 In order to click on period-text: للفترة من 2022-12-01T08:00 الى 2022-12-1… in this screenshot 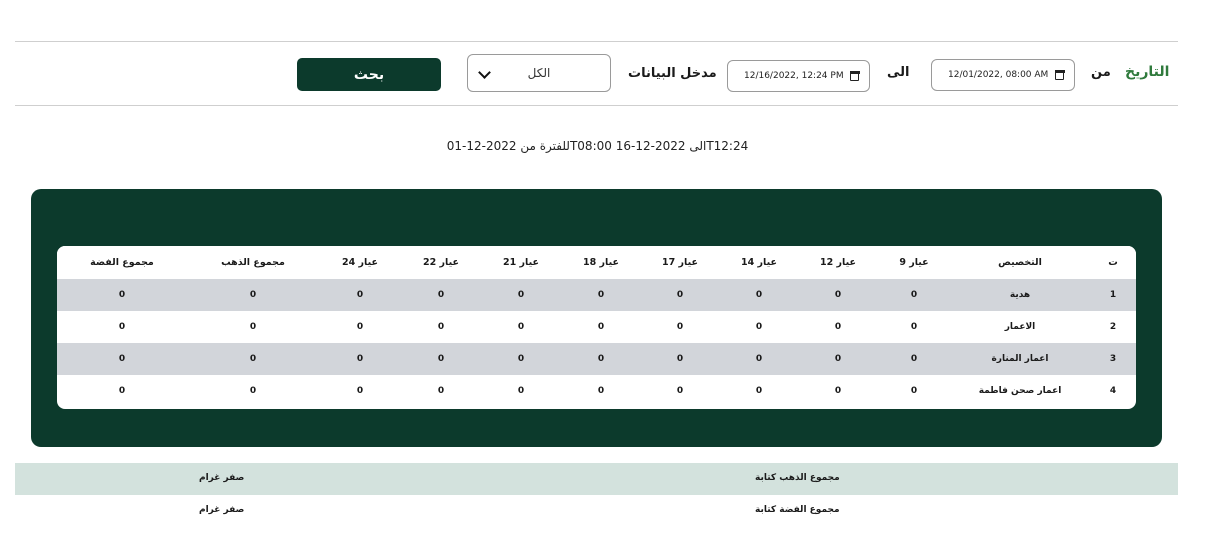, I will do `click(597, 146)`.